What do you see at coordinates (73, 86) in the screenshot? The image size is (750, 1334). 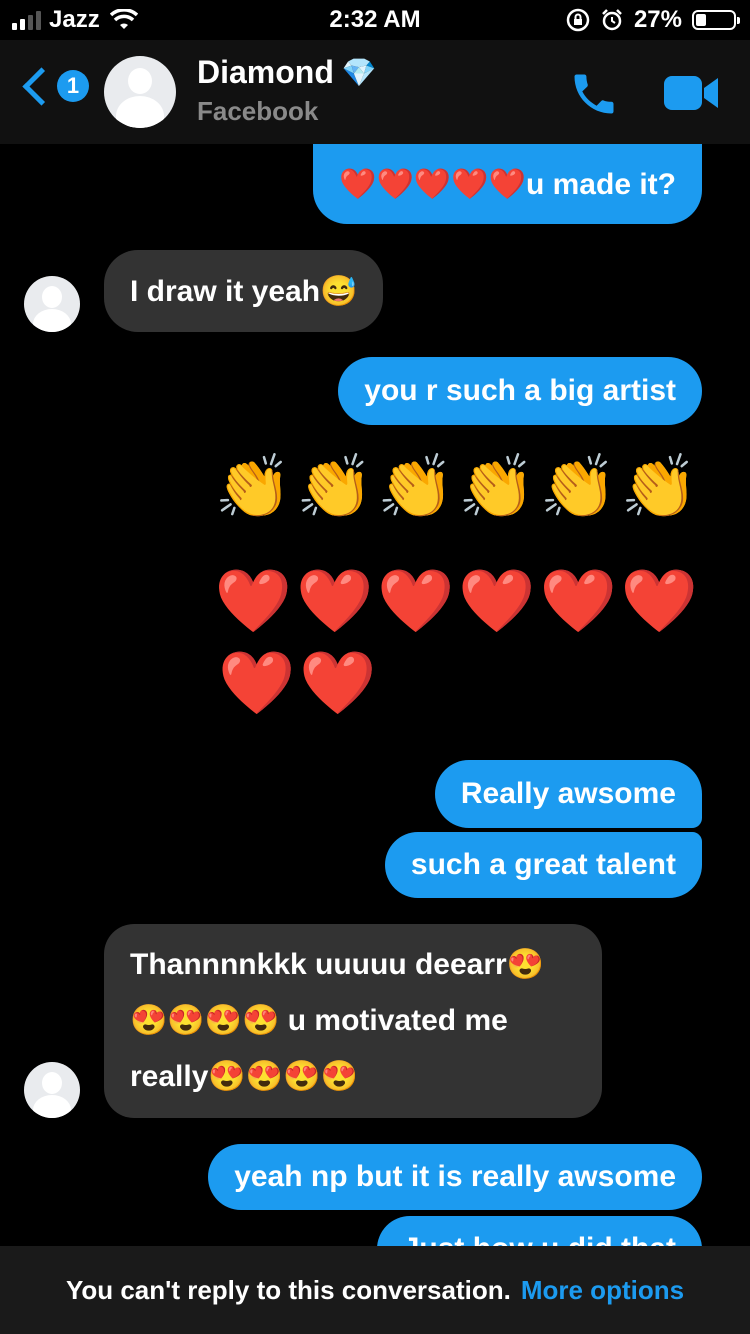 I see `unread-badge: 1` at bounding box center [73, 86].